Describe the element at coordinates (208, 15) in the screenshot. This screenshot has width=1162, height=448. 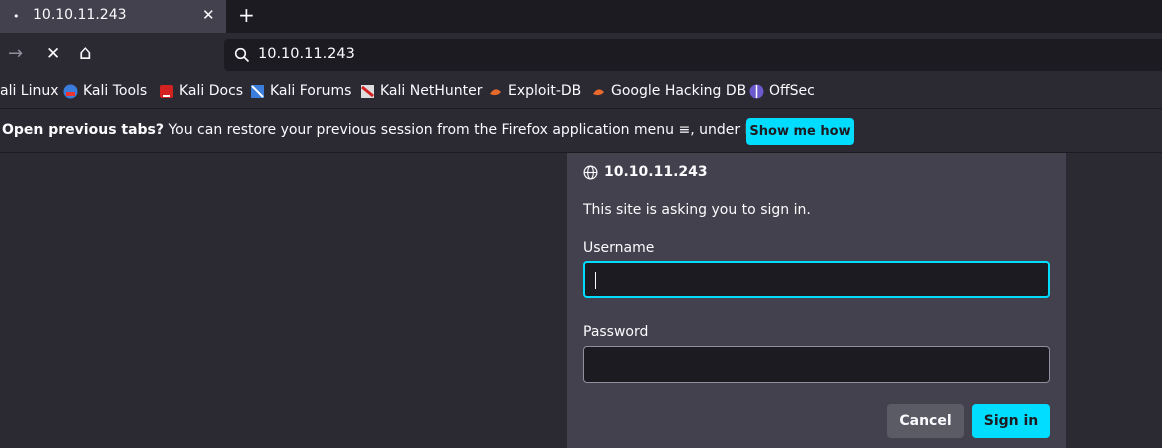
I see `close-tab-icon: ✕` at that location.